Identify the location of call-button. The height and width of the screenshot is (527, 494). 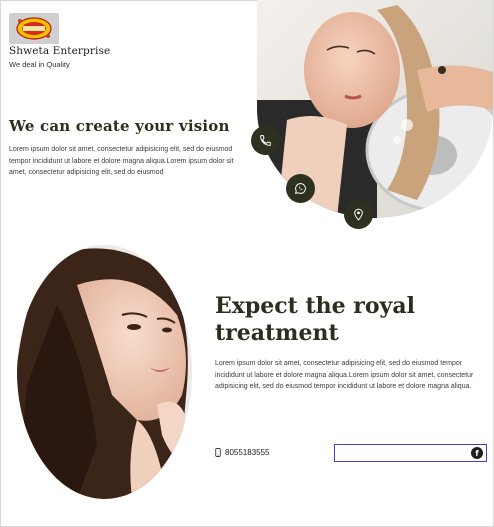
(265, 140).